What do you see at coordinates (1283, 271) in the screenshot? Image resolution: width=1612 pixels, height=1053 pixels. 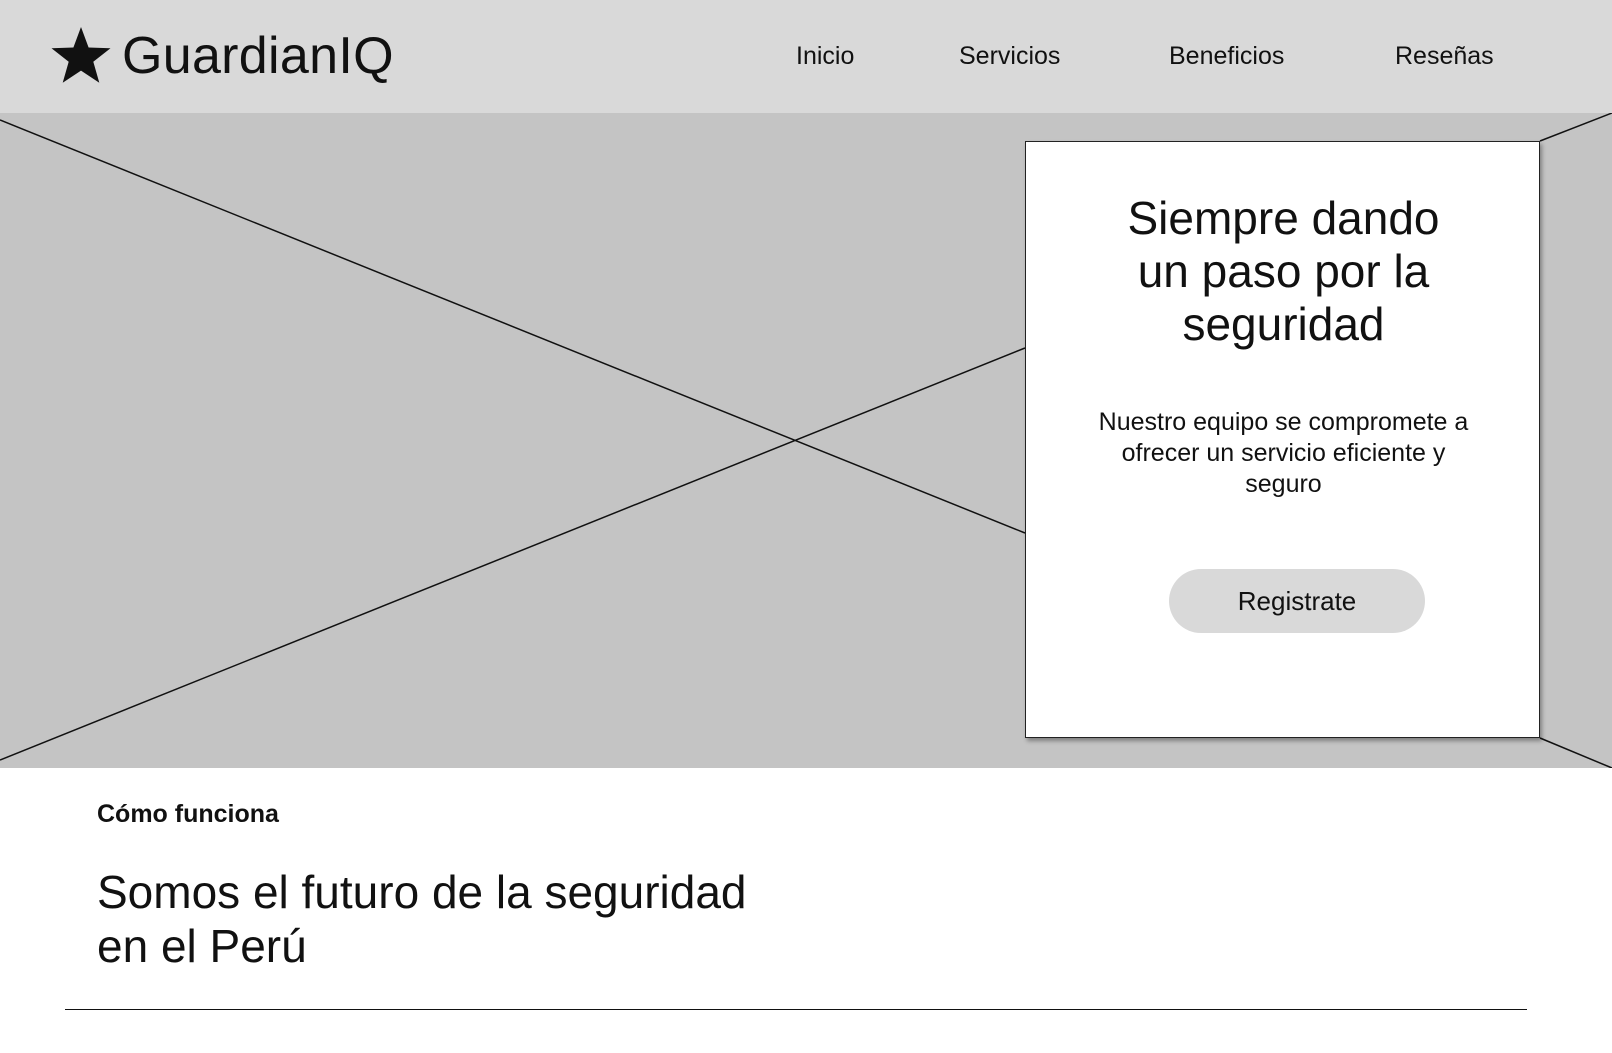 I see `hero-title: Siempre dando un paso por la seguridad` at bounding box center [1283, 271].